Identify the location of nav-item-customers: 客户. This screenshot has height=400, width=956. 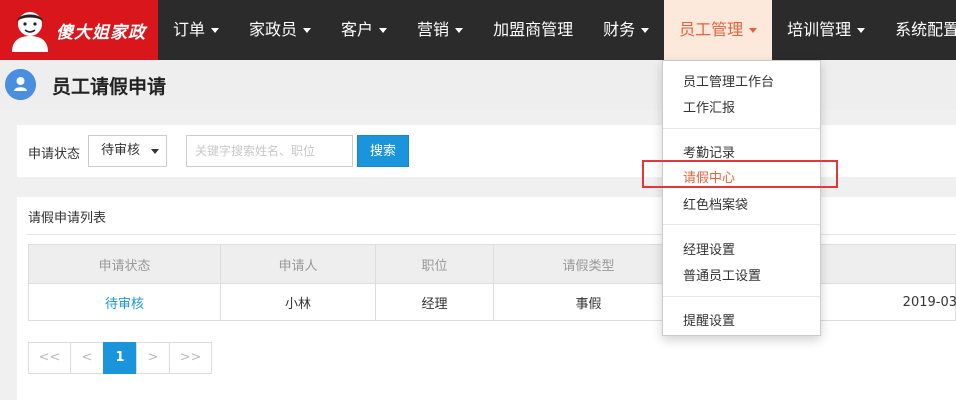
(364, 30).